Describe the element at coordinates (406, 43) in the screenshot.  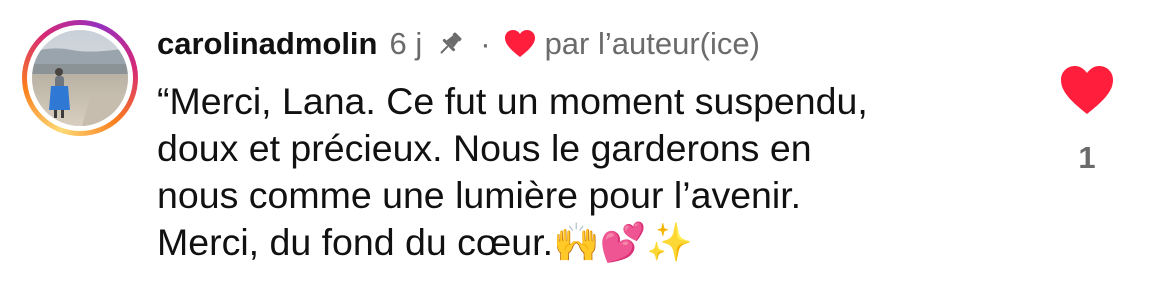
I see `timestamp: 6 j` at that location.